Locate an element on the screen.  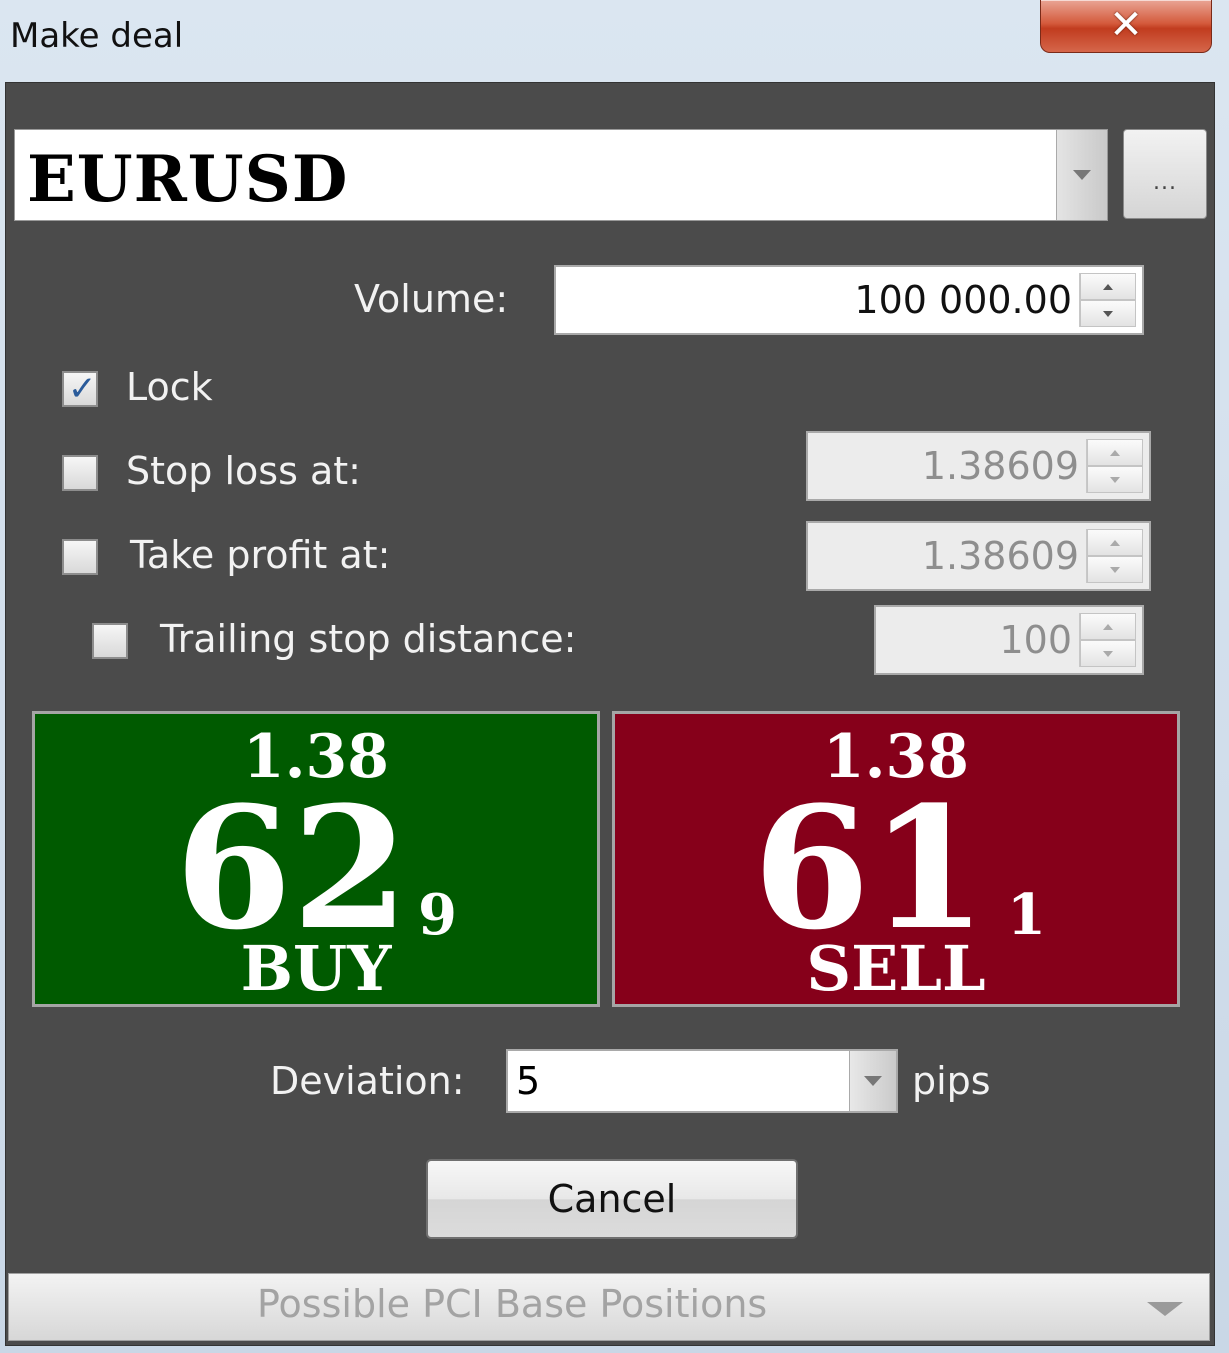
trailing-stop-input: 100 is located at coordinates (1009, 640).